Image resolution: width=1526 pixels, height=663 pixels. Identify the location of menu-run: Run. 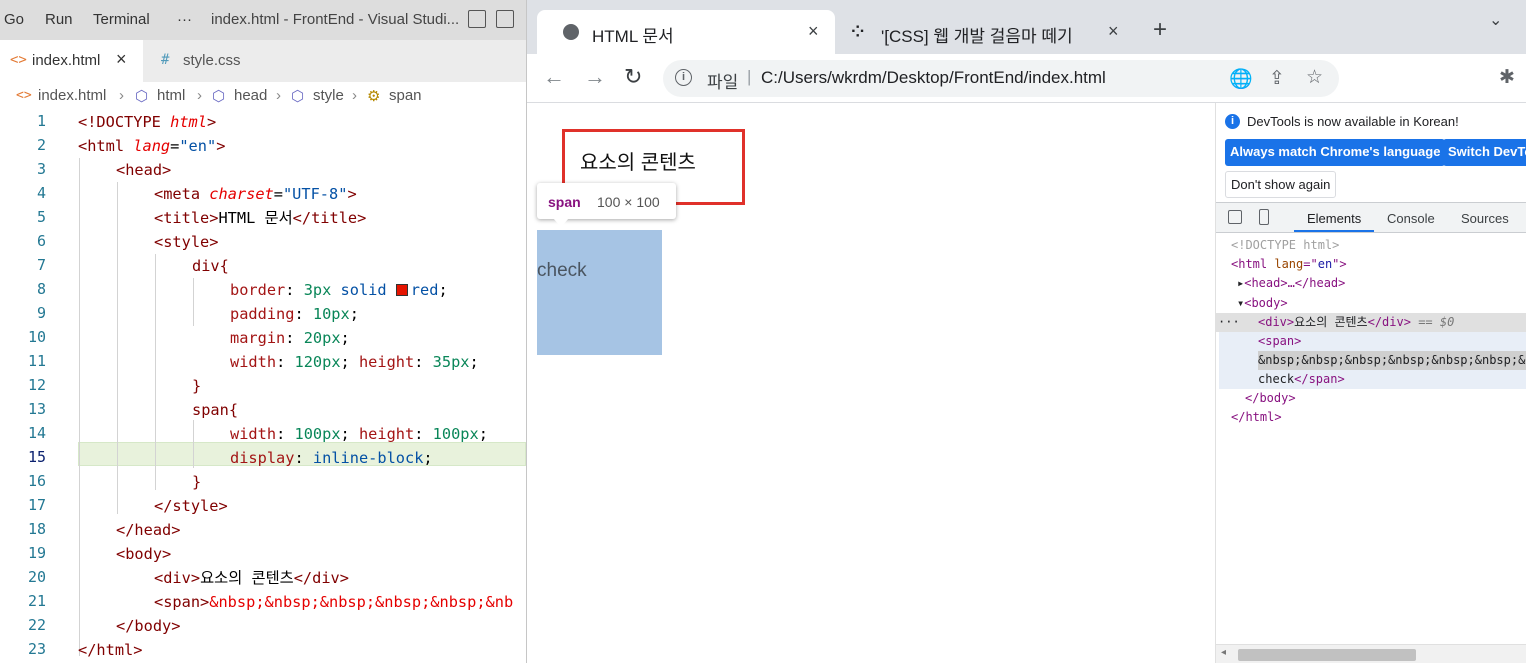
(59, 19).